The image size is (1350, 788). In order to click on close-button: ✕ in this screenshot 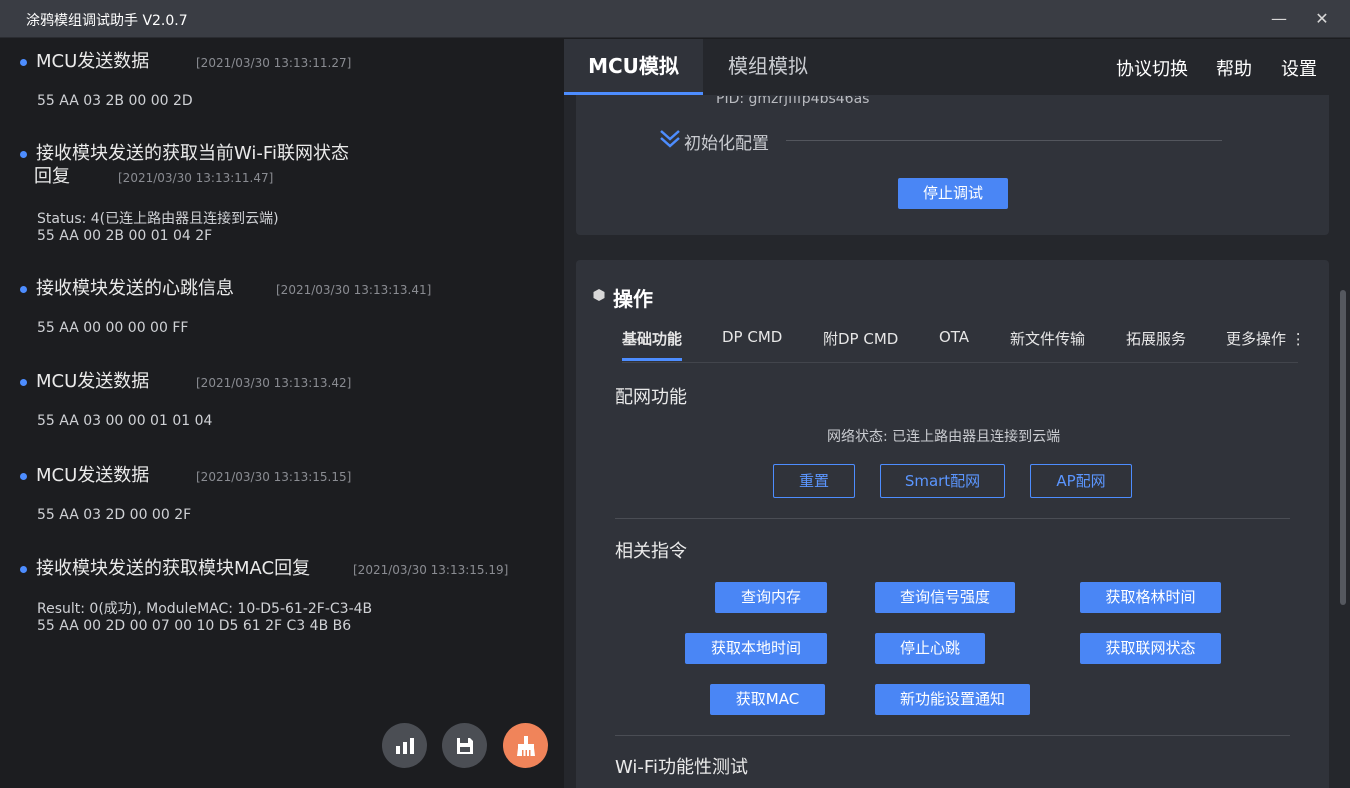, I will do `click(1322, 19)`.